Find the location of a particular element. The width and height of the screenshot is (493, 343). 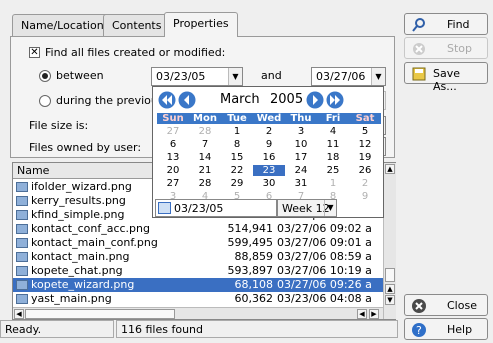

horizontal-scrollbar: ◀ ◀ ▶ is located at coordinates (198, 313).